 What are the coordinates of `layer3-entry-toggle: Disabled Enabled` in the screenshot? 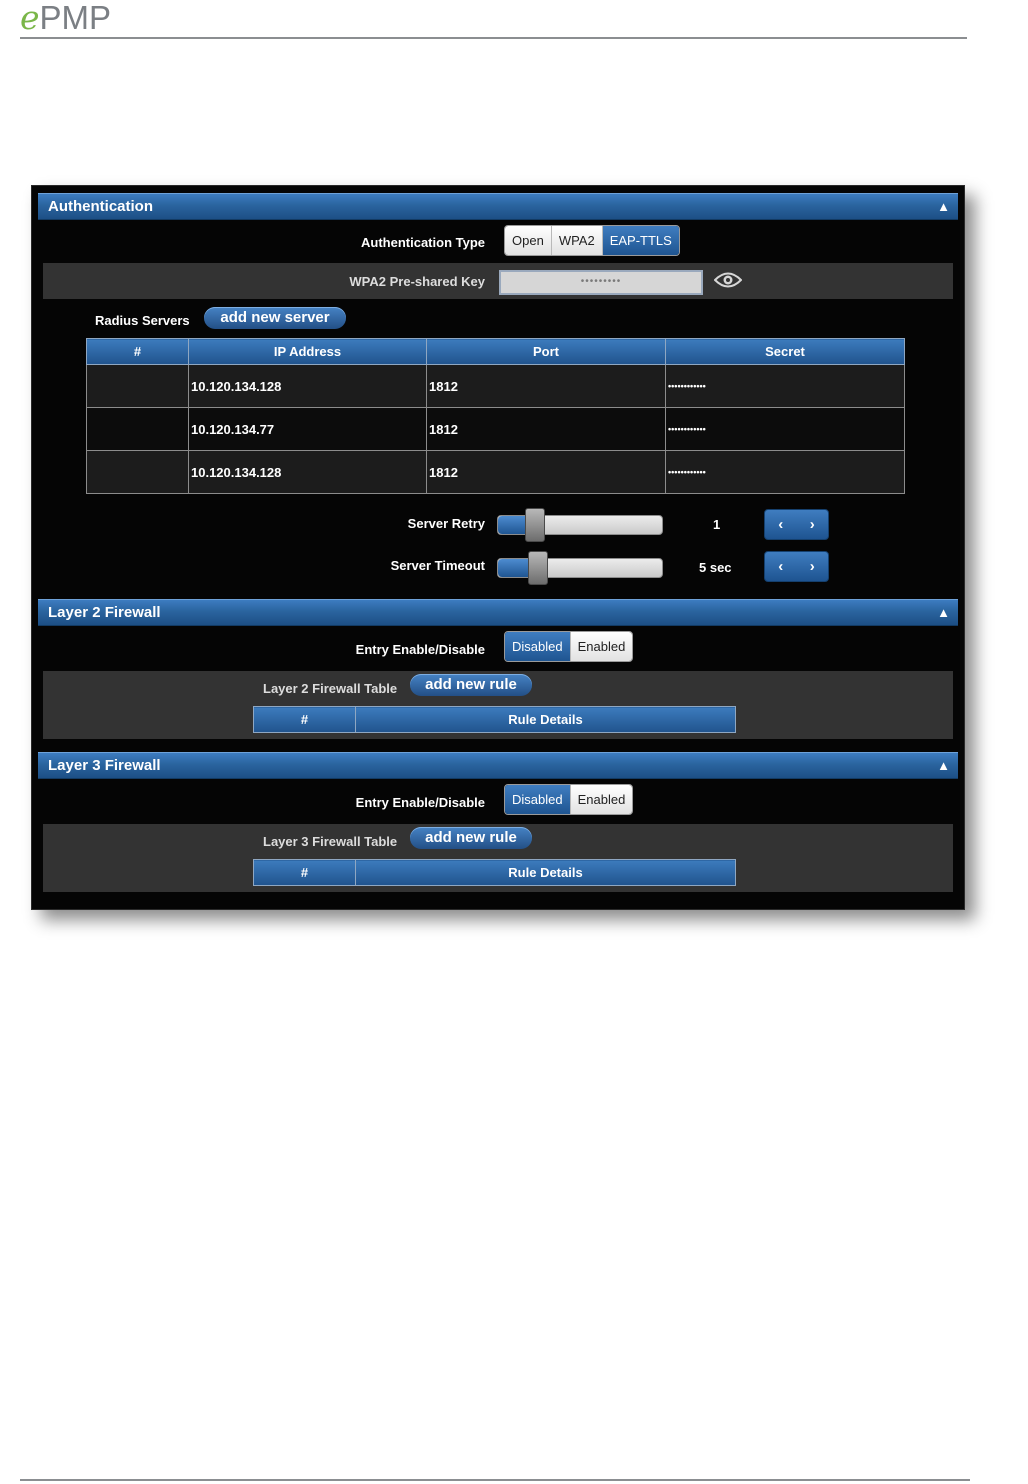 It's located at (569, 799).